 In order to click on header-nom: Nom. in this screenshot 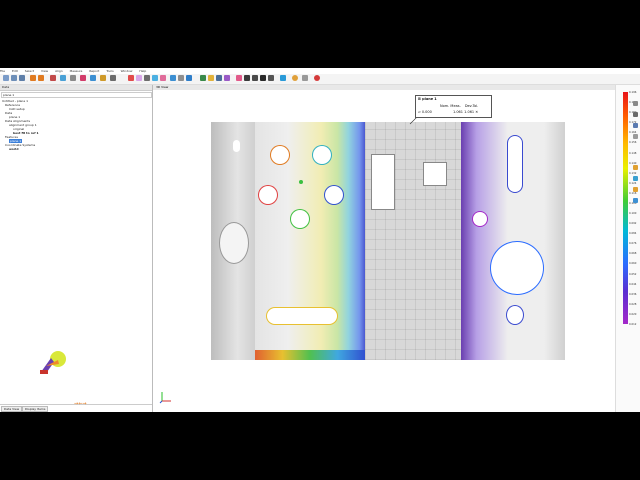, I will do `click(445, 106)`.